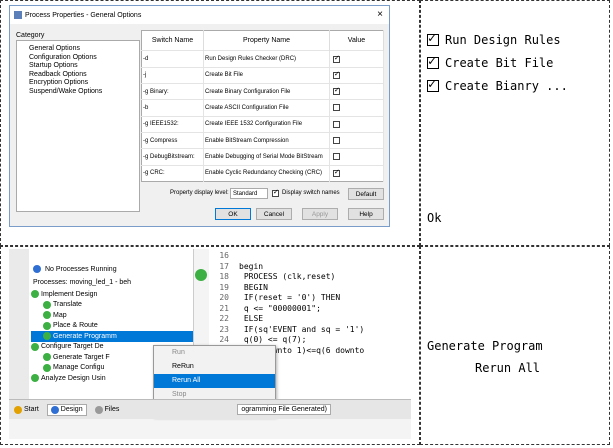  I want to click on category-item: Configuration Options, so click(78, 58).